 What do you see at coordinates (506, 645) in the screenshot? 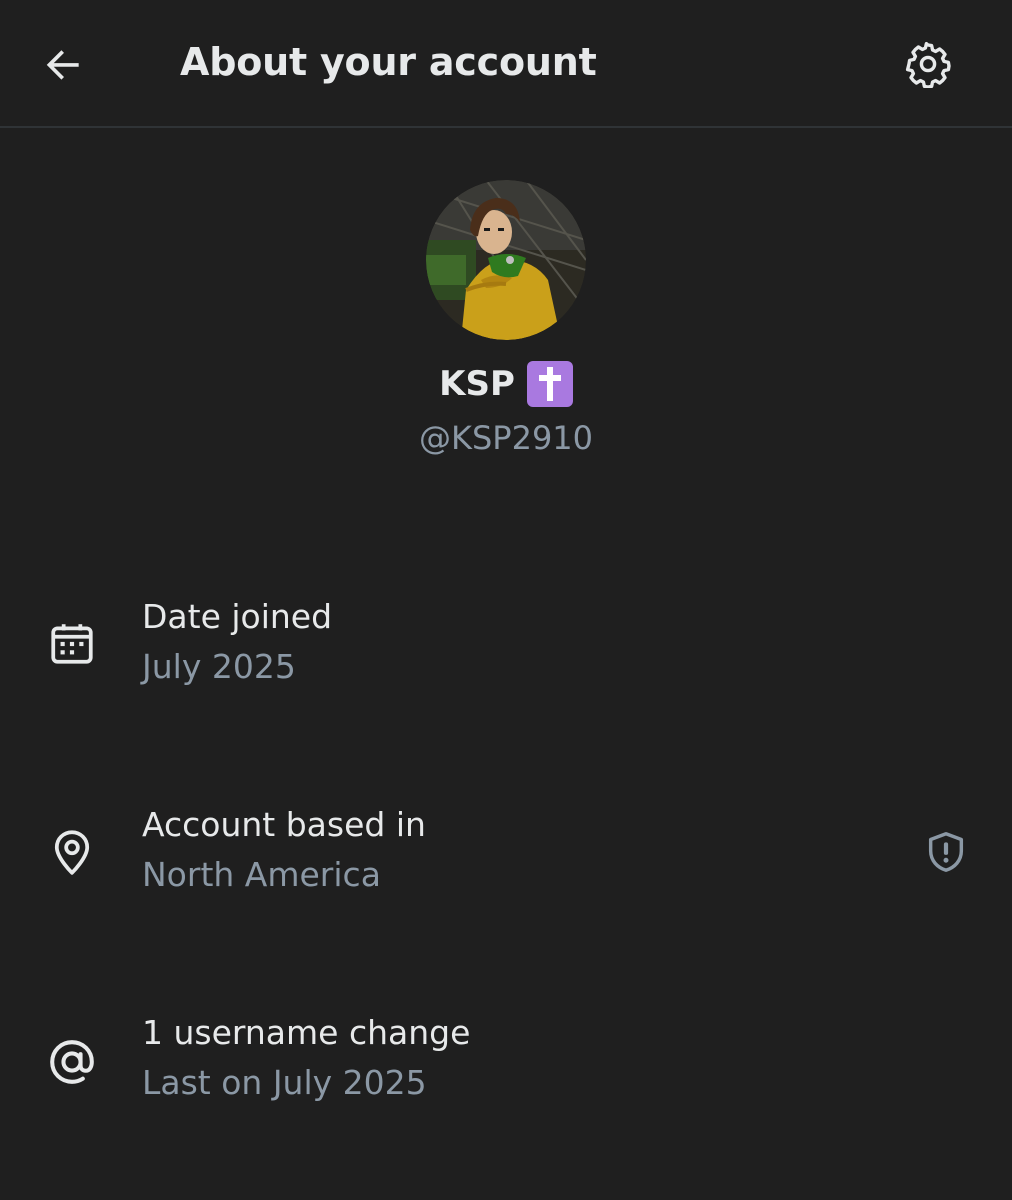
I see `date-joined-row: Date joined July 2025` at bounding box center [506, 645].